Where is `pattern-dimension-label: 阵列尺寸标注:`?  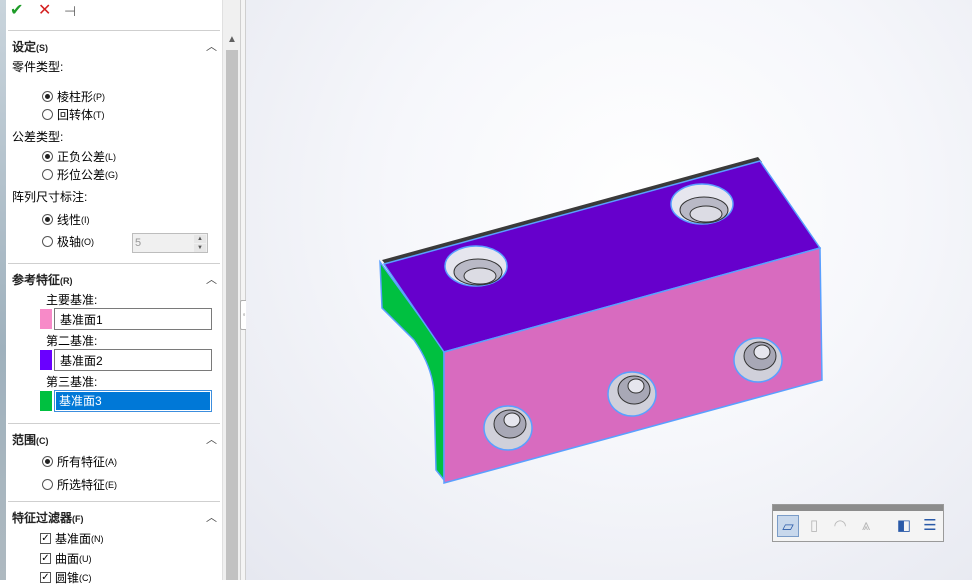 pattern-dimension-label: 阵列尺寸标注: is located at coordinates (50, 197).